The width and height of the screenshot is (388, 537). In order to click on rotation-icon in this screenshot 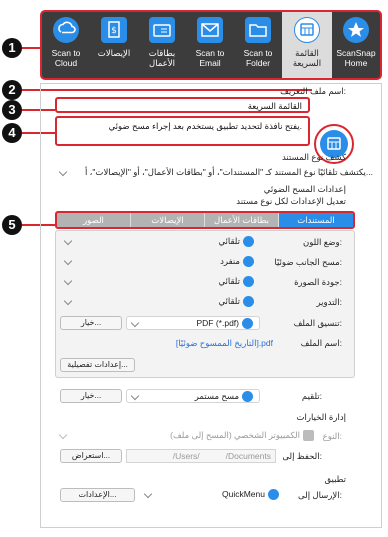, I will do `click(248, 302)`.